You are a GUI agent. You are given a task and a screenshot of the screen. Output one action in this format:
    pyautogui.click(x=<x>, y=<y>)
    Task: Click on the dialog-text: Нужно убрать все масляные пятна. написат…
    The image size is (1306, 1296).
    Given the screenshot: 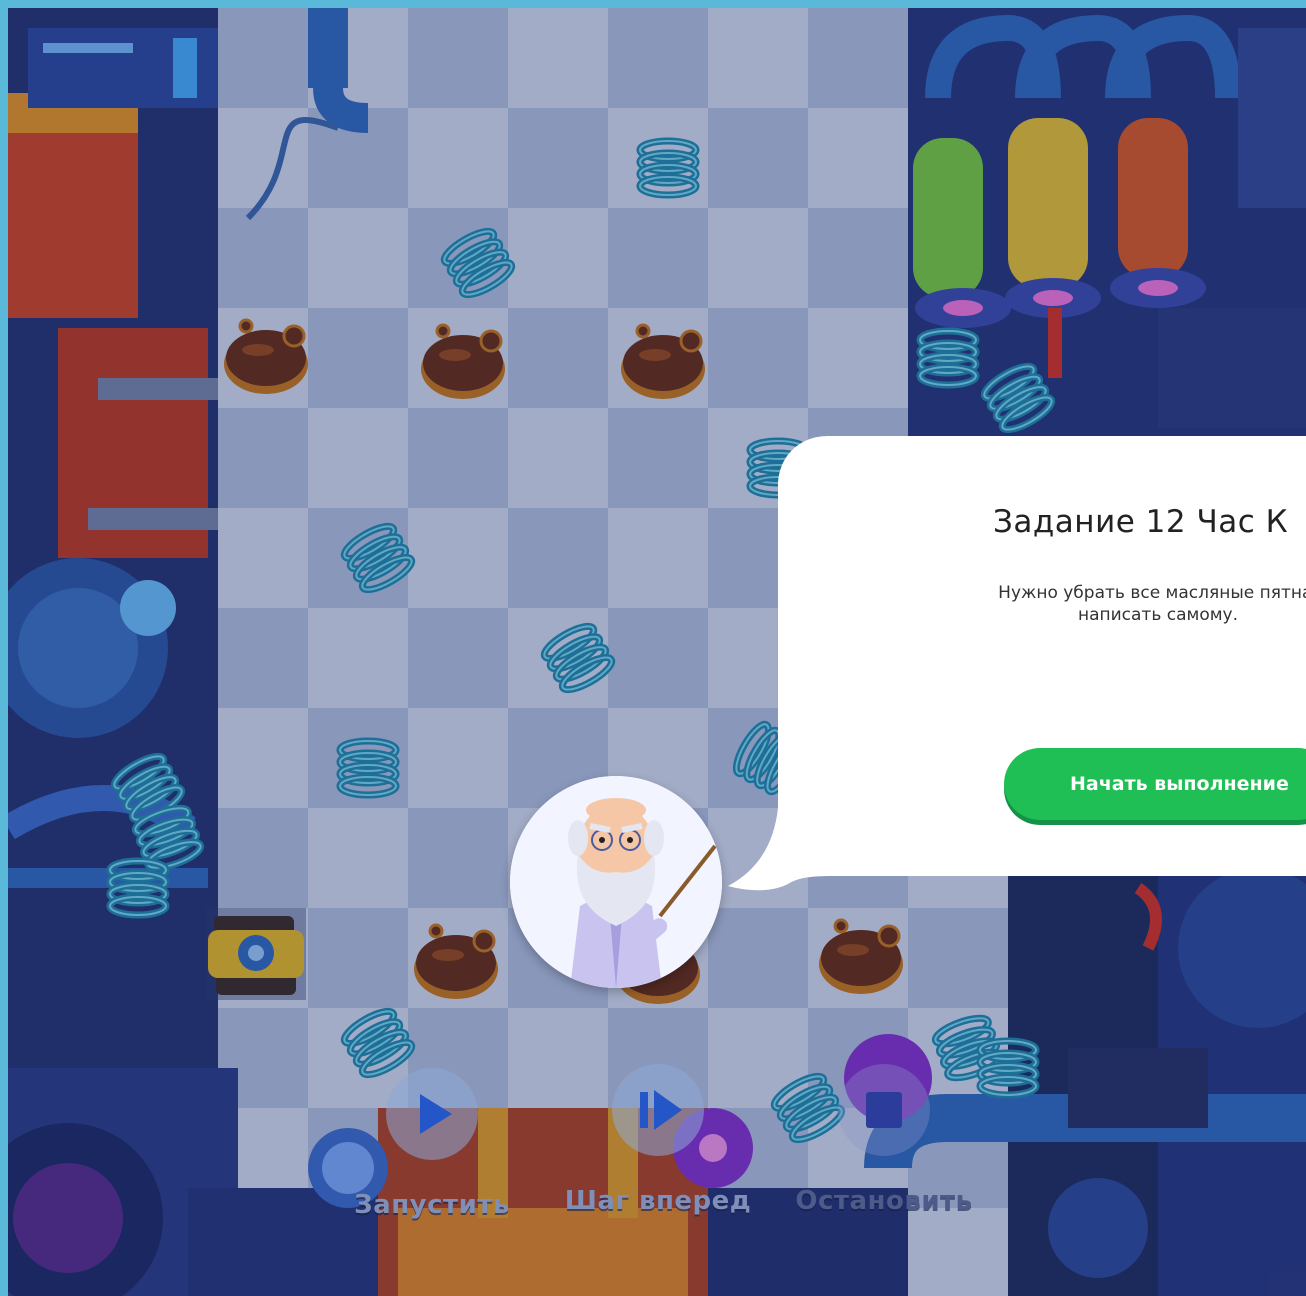 What is the action you would take?
    pyautogui.click(x=1152, y=604)
    